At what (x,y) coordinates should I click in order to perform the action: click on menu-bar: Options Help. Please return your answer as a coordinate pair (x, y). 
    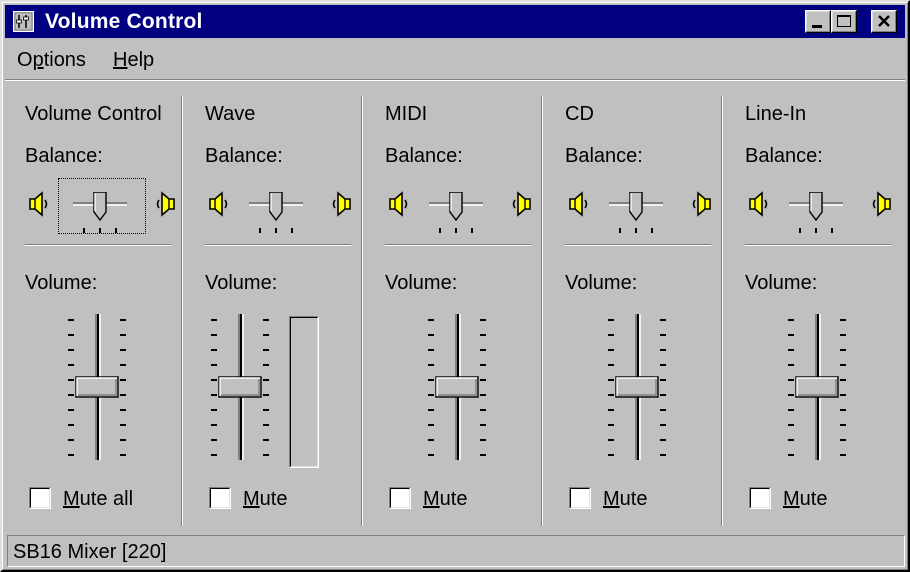
    Looking at the image, I should click on (455, 60).